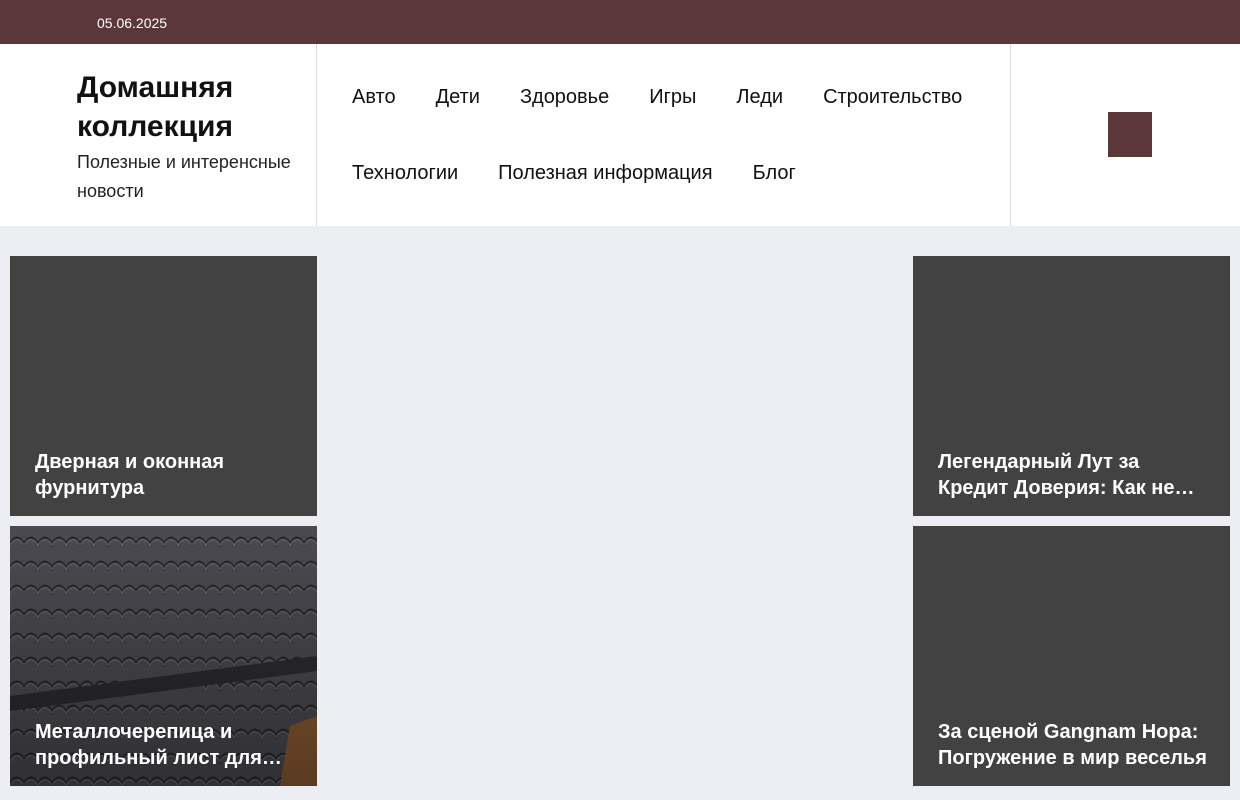 The image size is (1240, 800). I want to click on nav-item-auto: Авто, so click(374, 97).